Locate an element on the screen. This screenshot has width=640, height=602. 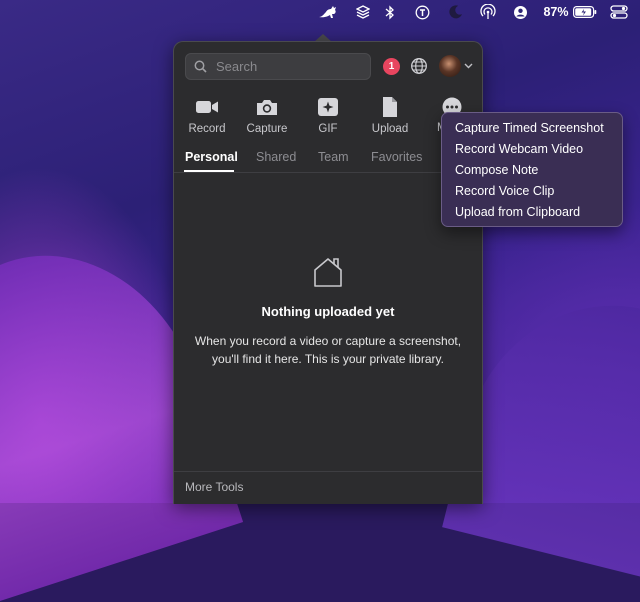
tools-row: Record Capture GIF Upload is located at coordinates (328, 117).